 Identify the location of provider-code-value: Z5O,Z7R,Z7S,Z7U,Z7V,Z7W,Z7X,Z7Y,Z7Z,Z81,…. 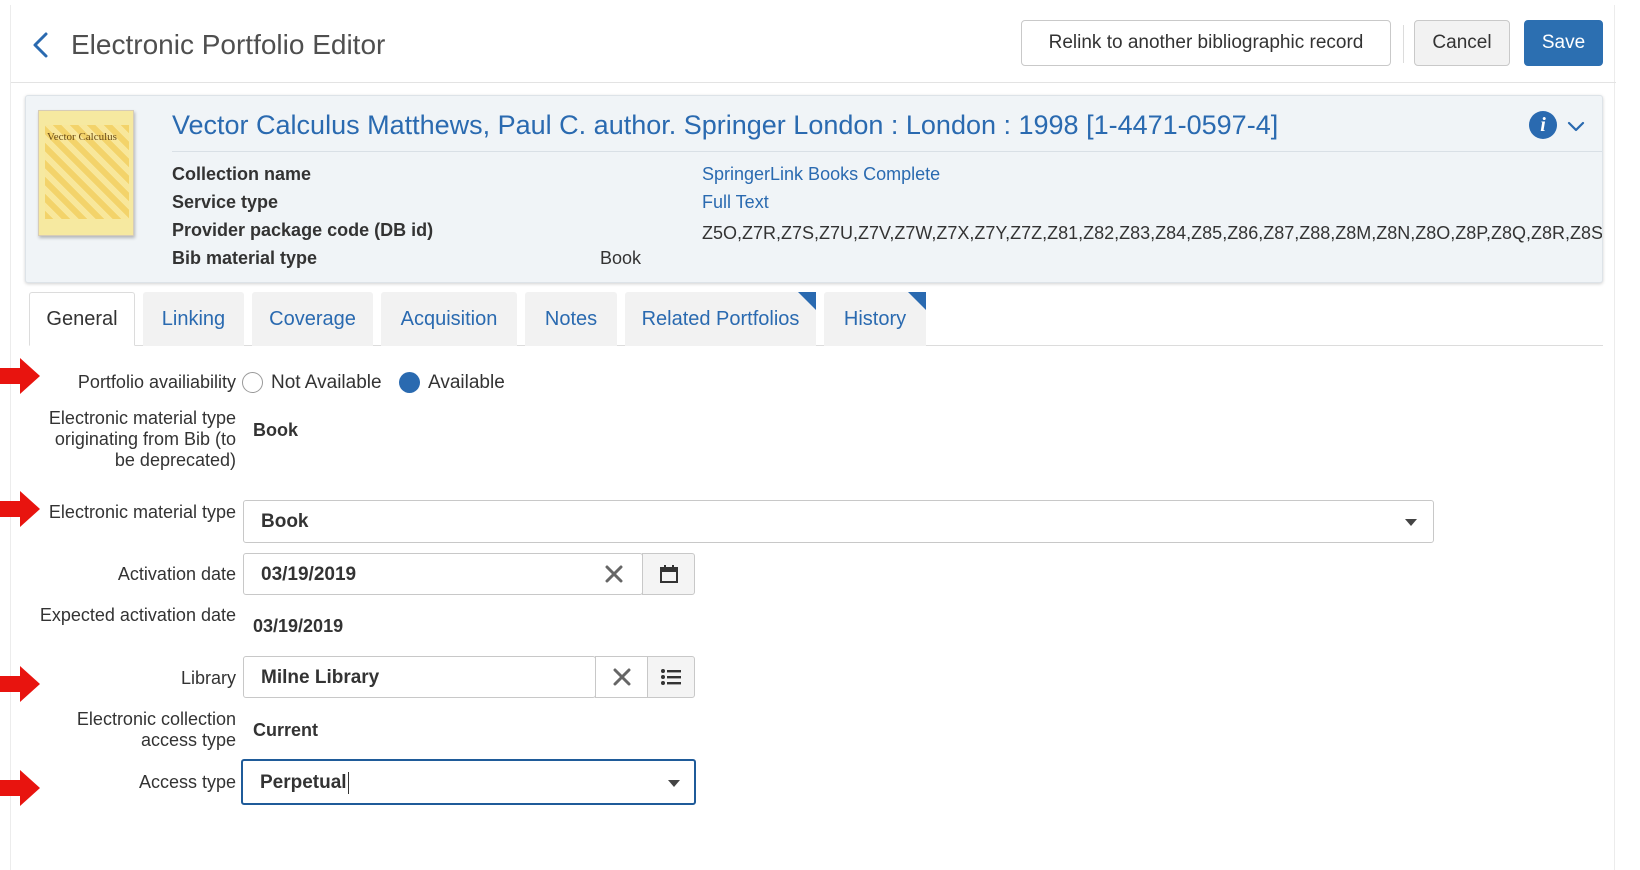
(1152, 233).